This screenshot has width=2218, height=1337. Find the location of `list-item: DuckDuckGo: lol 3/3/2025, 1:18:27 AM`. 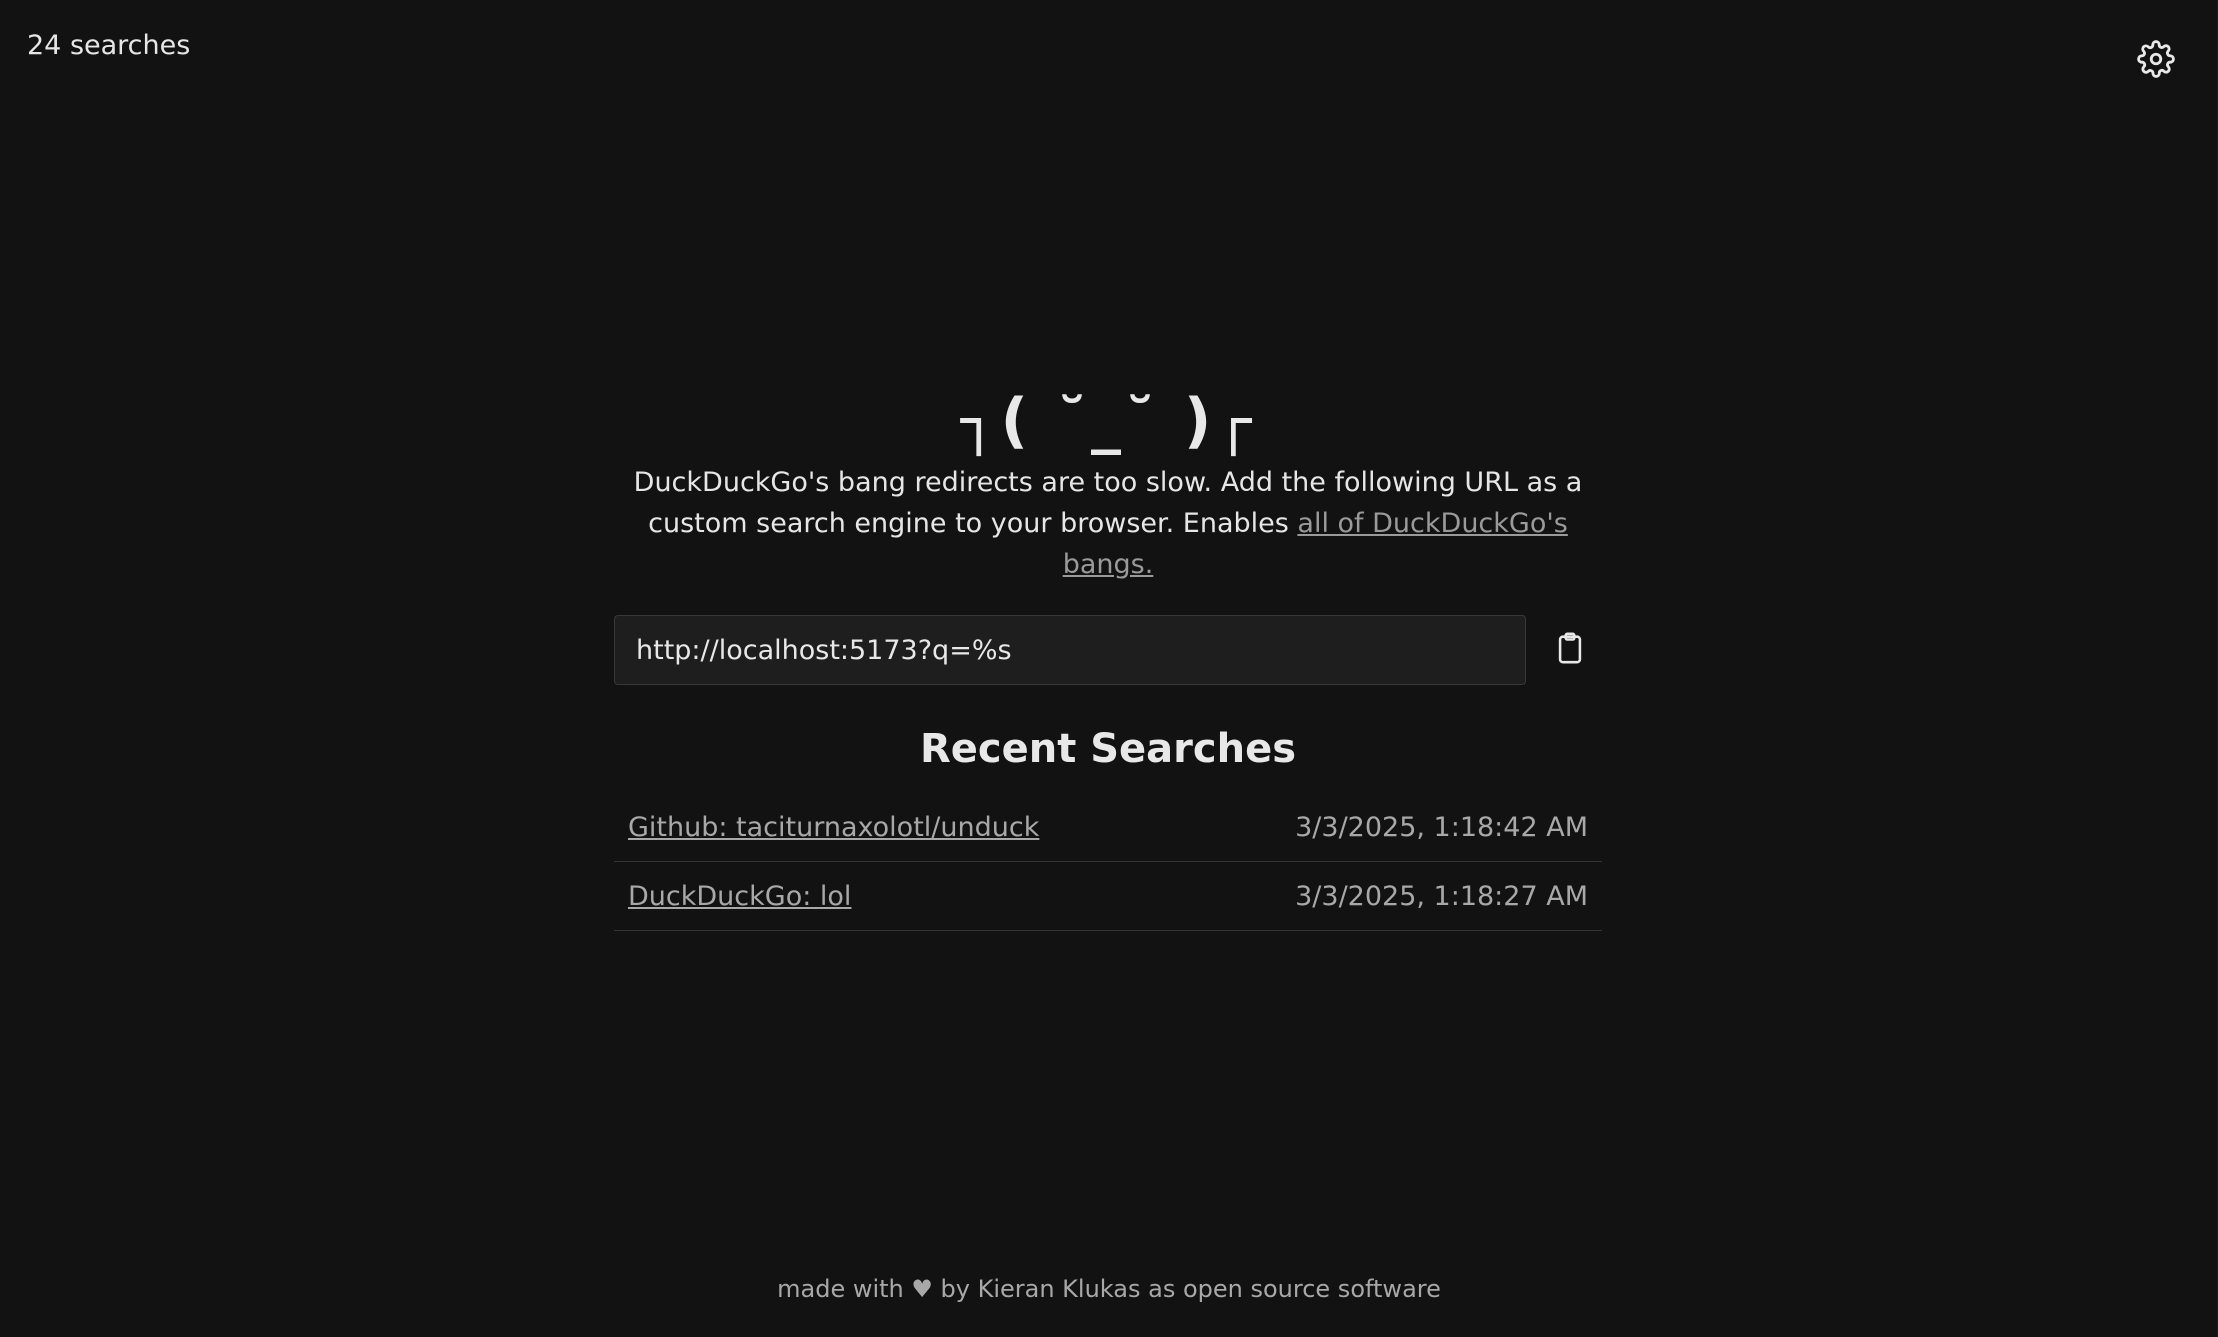

list-item: DuckDuckGo: lol 3/3/2025, 1:18:27 AM is located at coordinates (1108, 896).